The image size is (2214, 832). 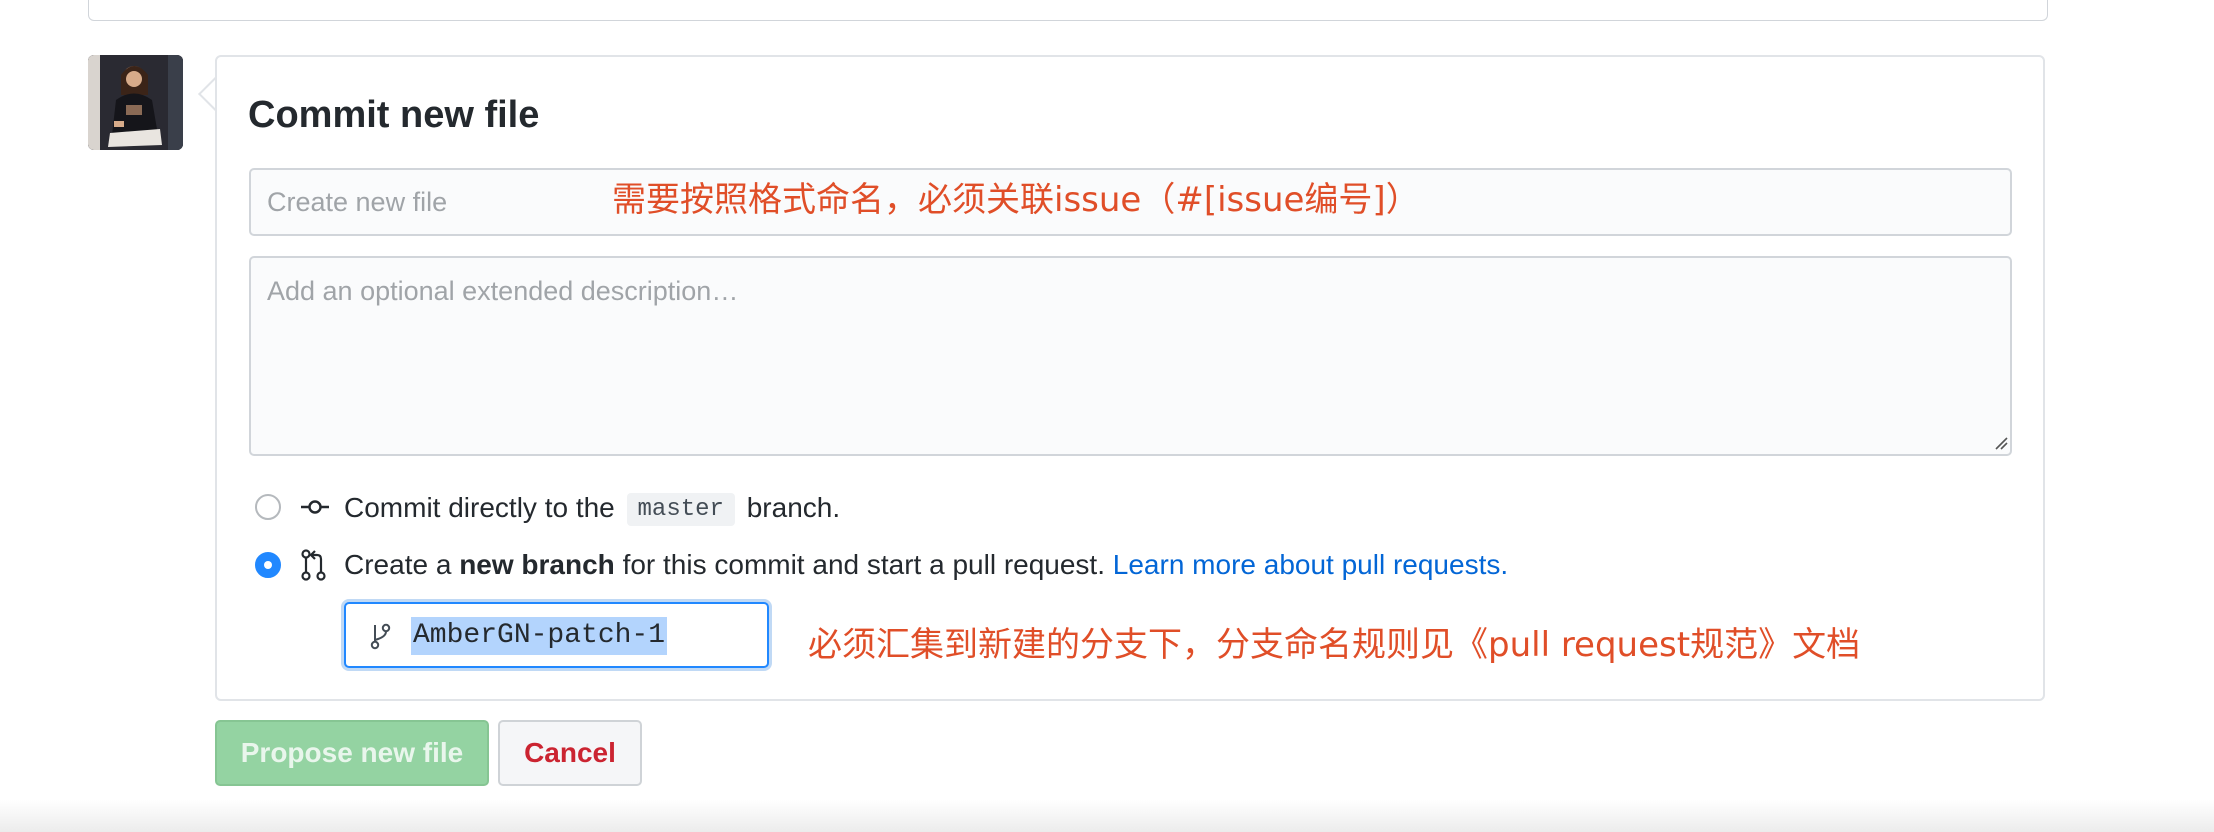 What do you see at coordinates (1068, 10) in the screenshot?
I see `previous-panel-edge` at bounding box center [1068, 10].